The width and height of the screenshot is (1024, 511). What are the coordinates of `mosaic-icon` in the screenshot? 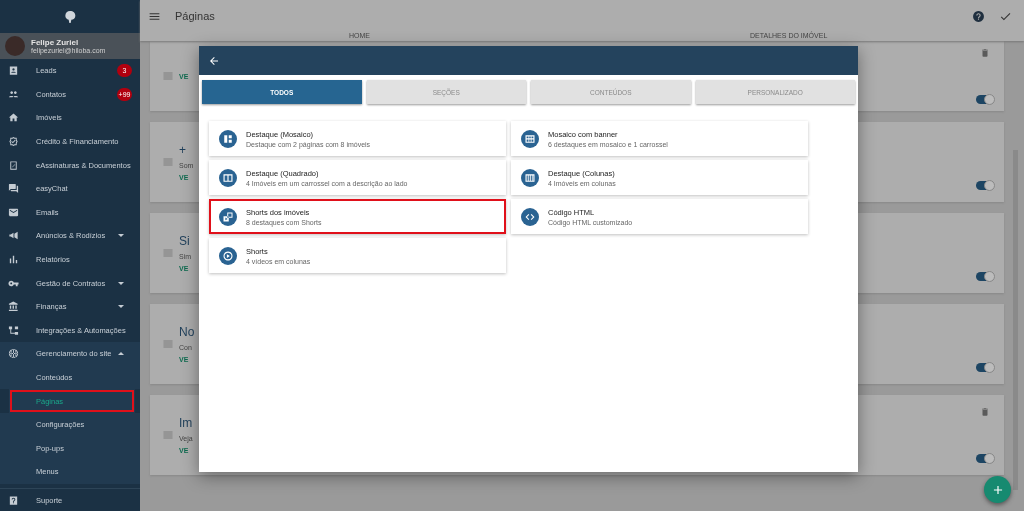 It's located at (228, 138).